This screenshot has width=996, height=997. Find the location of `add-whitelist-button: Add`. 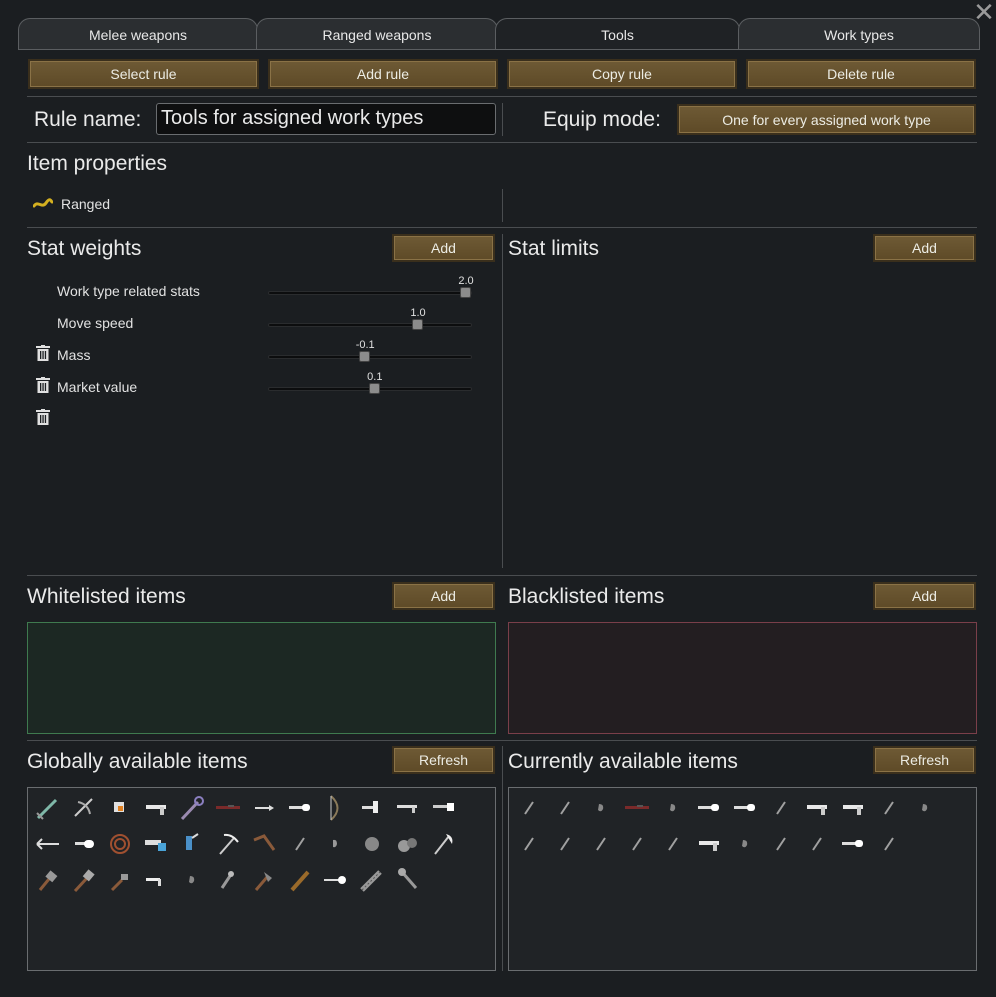

add-whitelist-button: Add is located at coordinates (443, 596).